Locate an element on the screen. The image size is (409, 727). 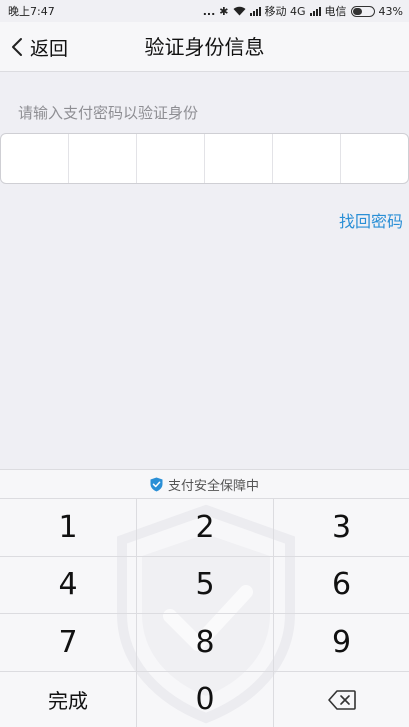
wifi-icon is located at coordinates (239, 11).